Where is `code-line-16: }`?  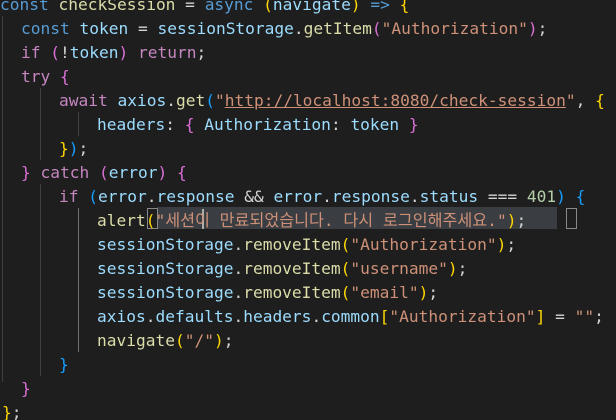 code-line-16: } is located at coordinates (64, 364).